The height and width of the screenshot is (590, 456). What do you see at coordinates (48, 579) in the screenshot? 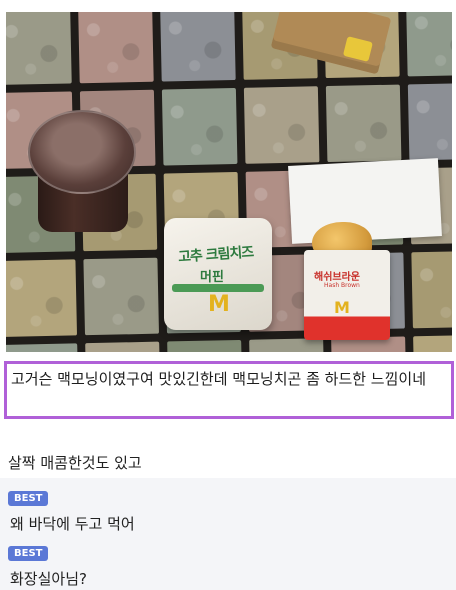
I see `comment-text: 화장실아님?` at bounding box center [48, 579].